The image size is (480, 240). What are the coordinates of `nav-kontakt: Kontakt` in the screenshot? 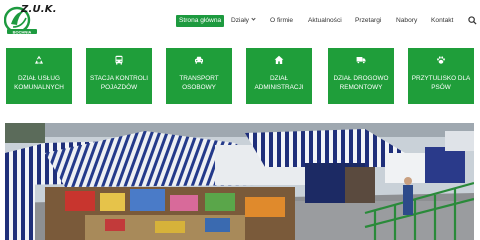 It's located at (442, 21).